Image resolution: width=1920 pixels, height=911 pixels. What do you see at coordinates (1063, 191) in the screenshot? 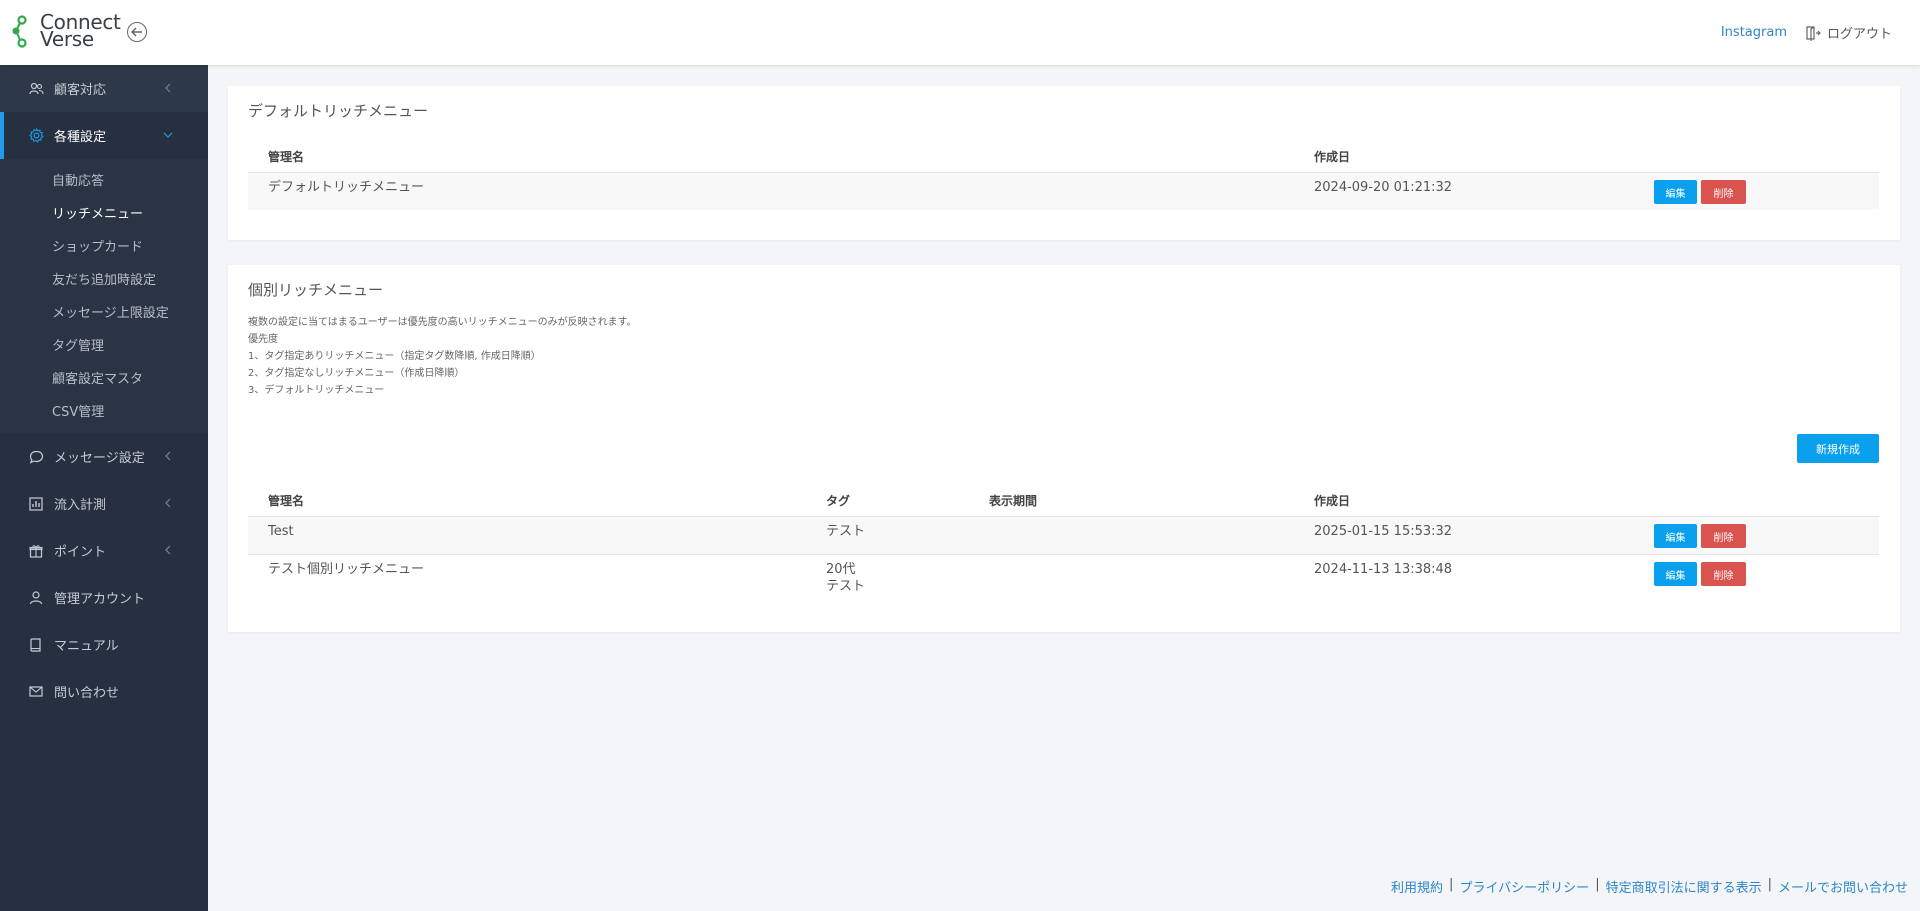
I see `table-row: デフォルトリッチメニュー 2024-09-20 01:21:32 編集 削除` at bounding box center [1063, 191].